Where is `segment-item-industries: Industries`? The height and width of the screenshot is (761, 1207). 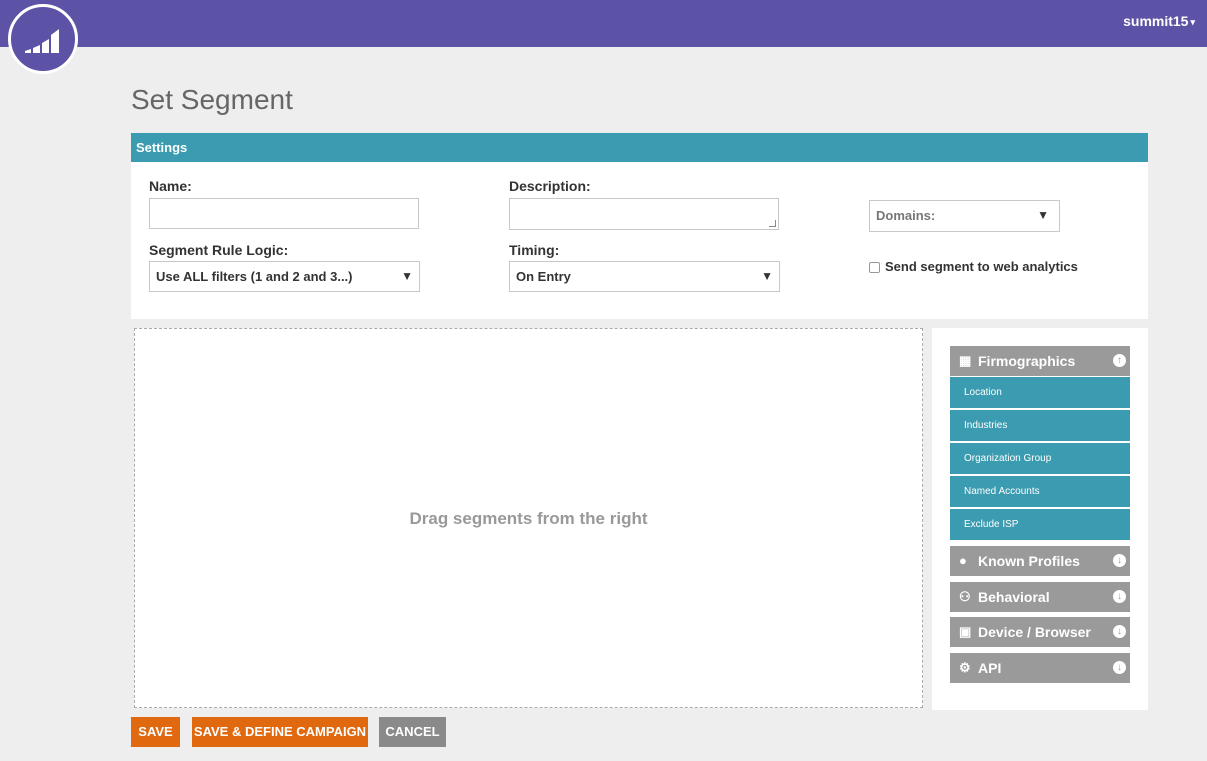
segment-item-industries: Industries is located at coordinates (1040, 425).